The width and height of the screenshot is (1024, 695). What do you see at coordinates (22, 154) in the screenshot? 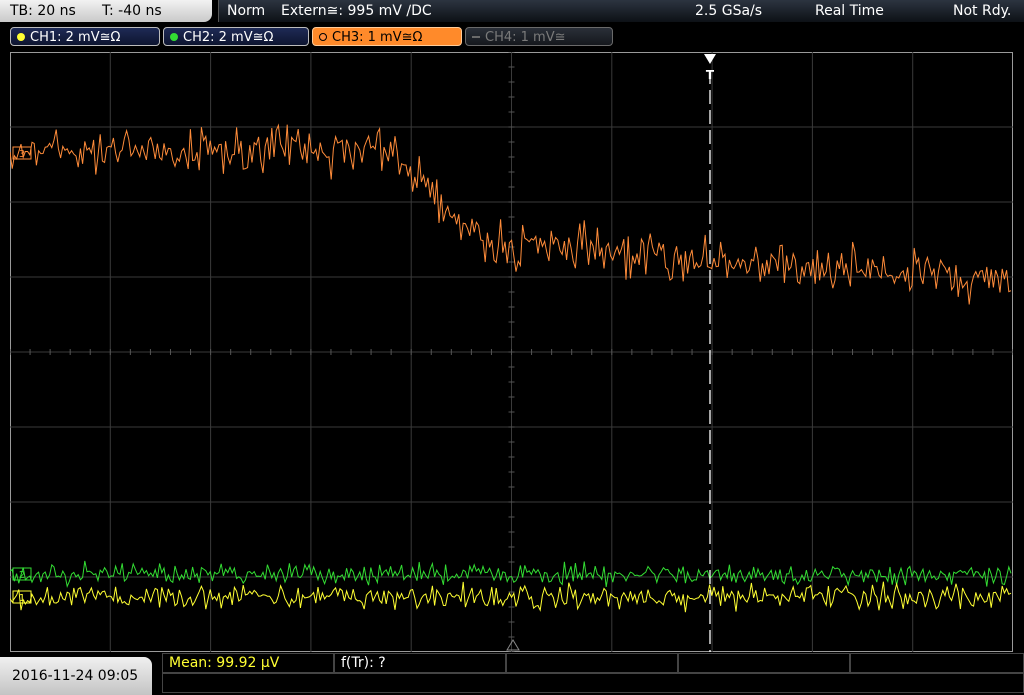
I see `channel-offset-label: 3` at bounding box center [22, 154].